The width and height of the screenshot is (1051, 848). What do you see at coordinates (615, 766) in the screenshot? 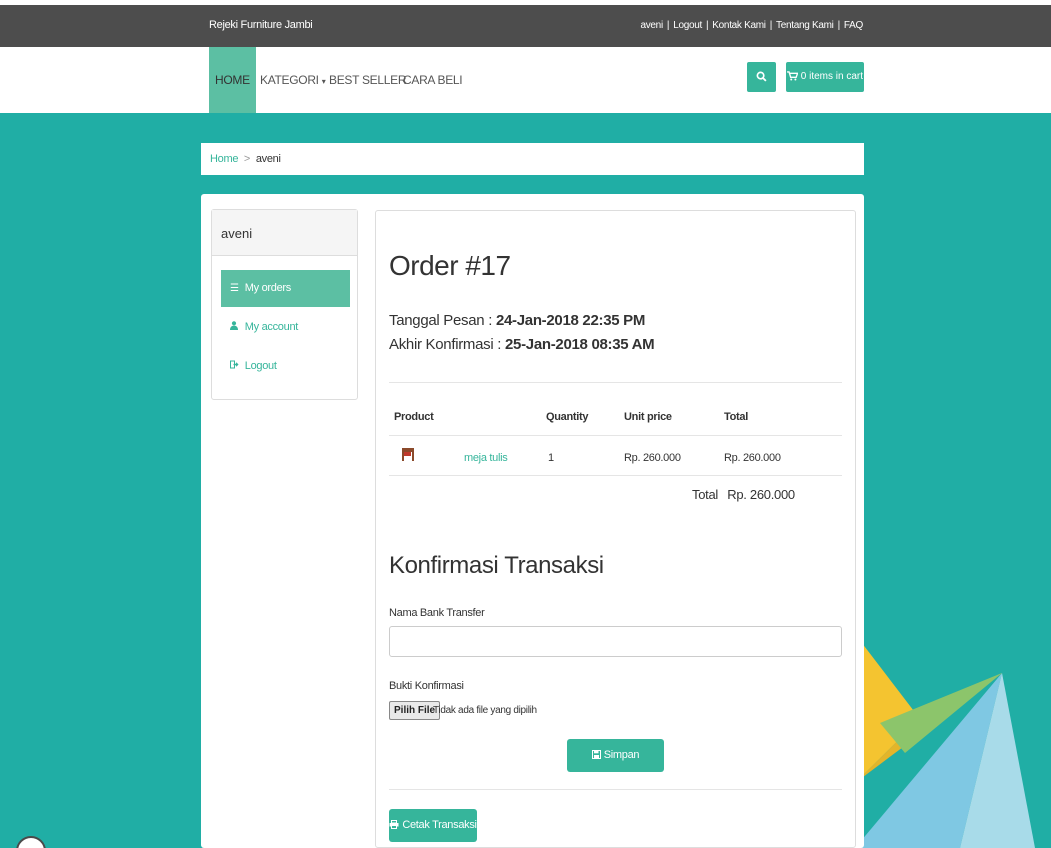
I see `save-confirmation-button: Simpan Konfirmasi` at bounding box center [615, 766].